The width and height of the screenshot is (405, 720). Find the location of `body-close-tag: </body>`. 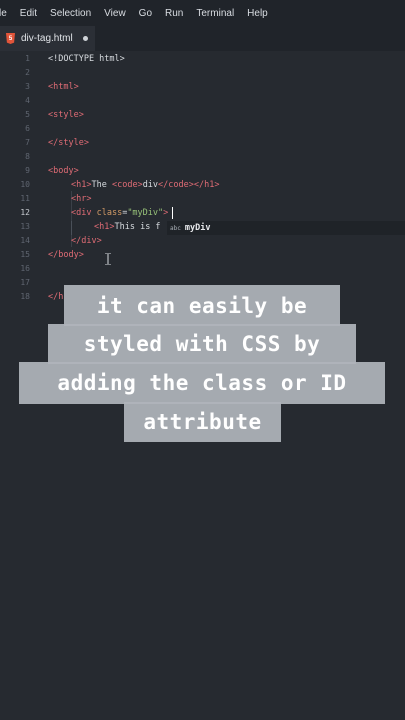

body-close-tag: </body> is located at coordinates (66, 255).